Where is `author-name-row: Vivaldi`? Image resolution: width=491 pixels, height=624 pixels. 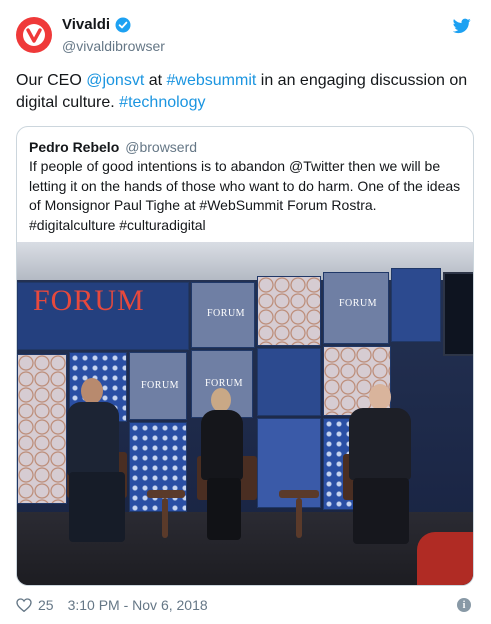 author-name-row: Vivaldi is located at coordinates (96, 24).